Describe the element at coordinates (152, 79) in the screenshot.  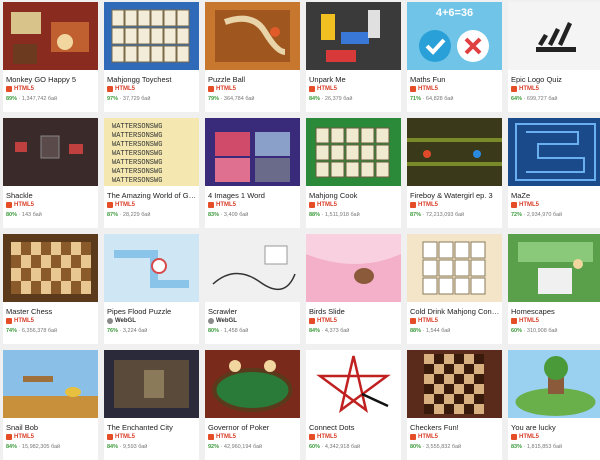
I see `game-title: Mahjongg Toychest` at that location.